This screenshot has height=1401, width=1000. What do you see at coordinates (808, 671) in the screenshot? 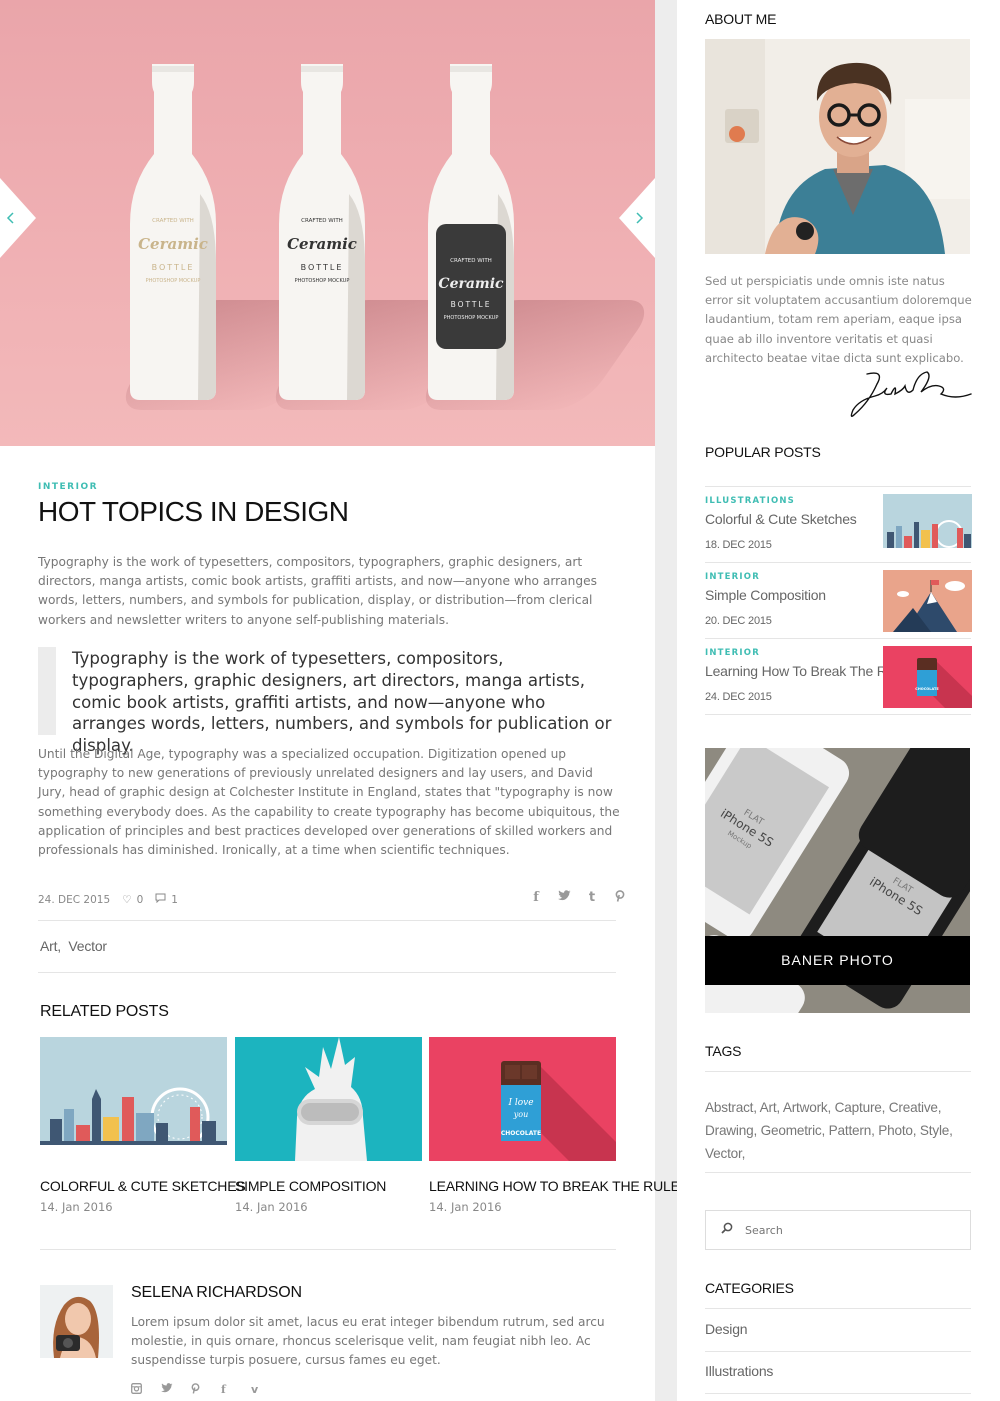
I see `popular-post-title: Learning How To Break The Rules` at bounding box center [808, 671].